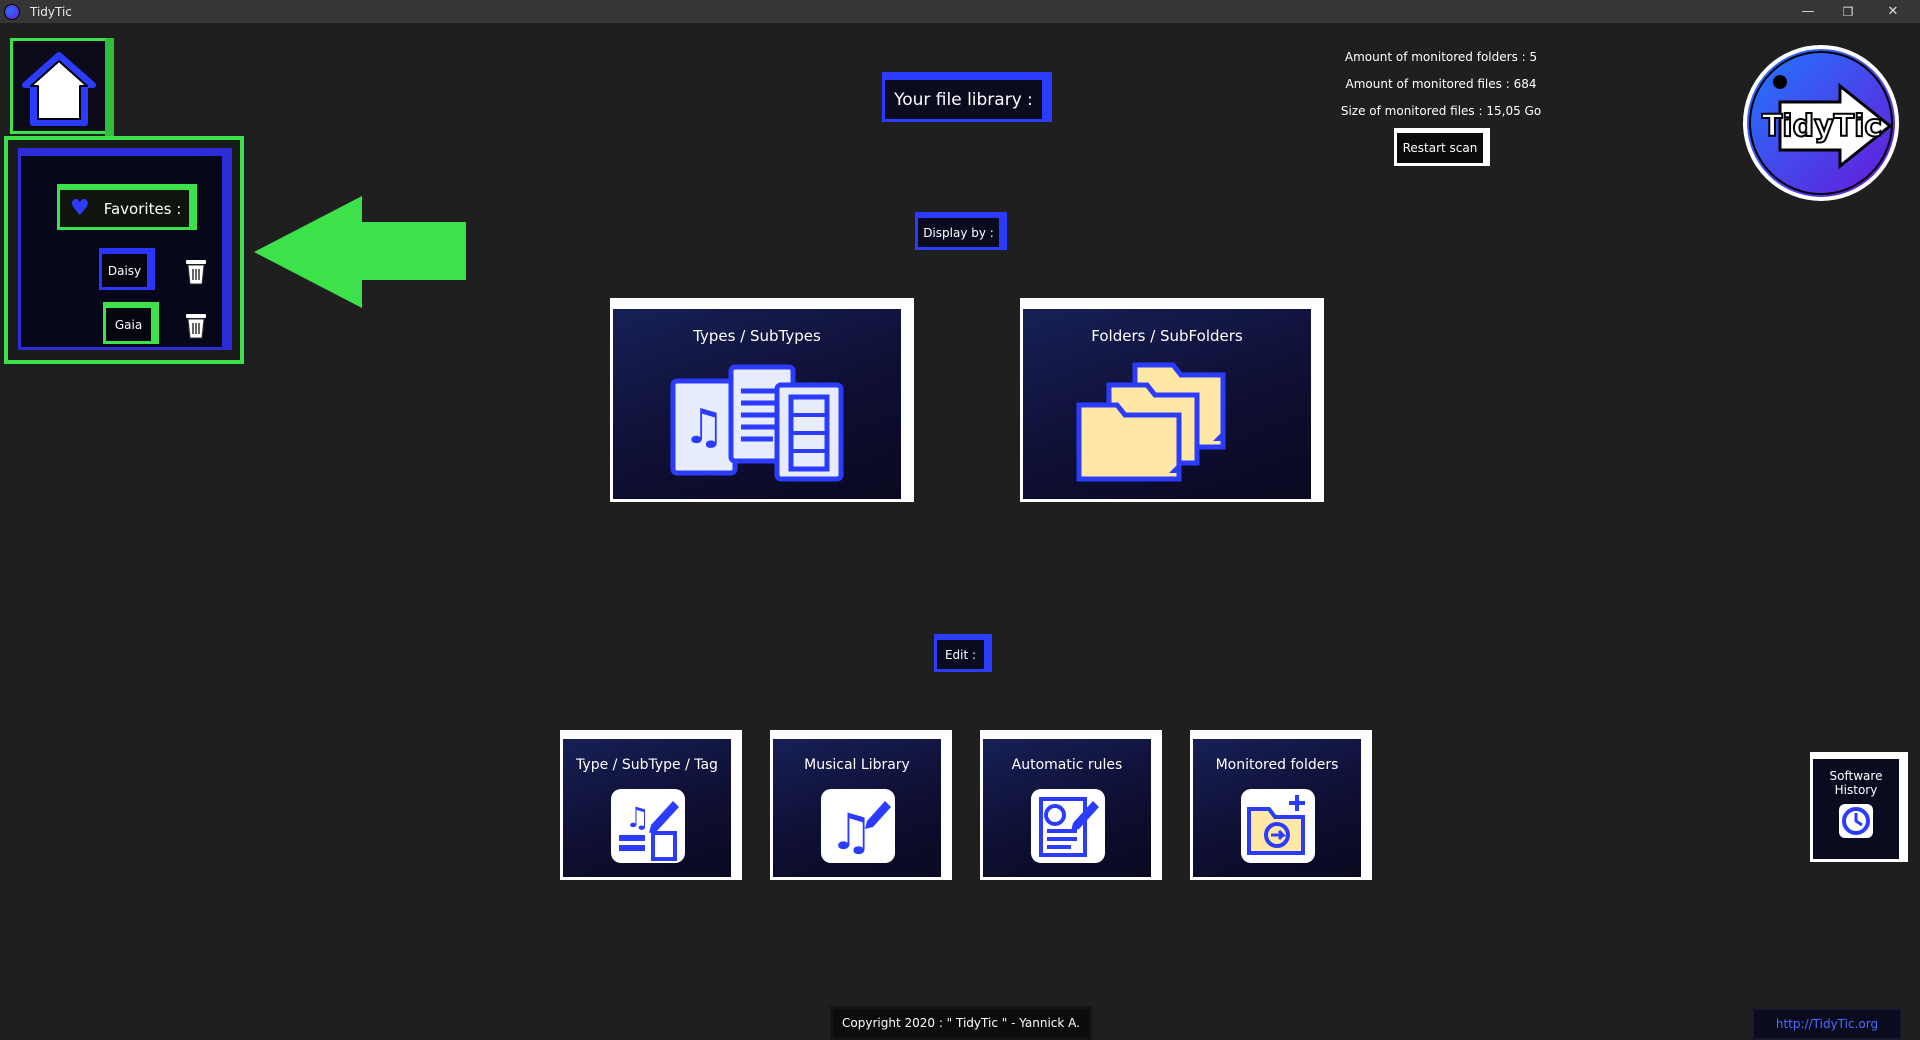 Image resolution: width=1920 pixels, height=1040 pixels. What do you see at coordinates (1067, 765) in the screenshot?
I see `card-label: Automatic rules` at bounding box center [1067, 765].